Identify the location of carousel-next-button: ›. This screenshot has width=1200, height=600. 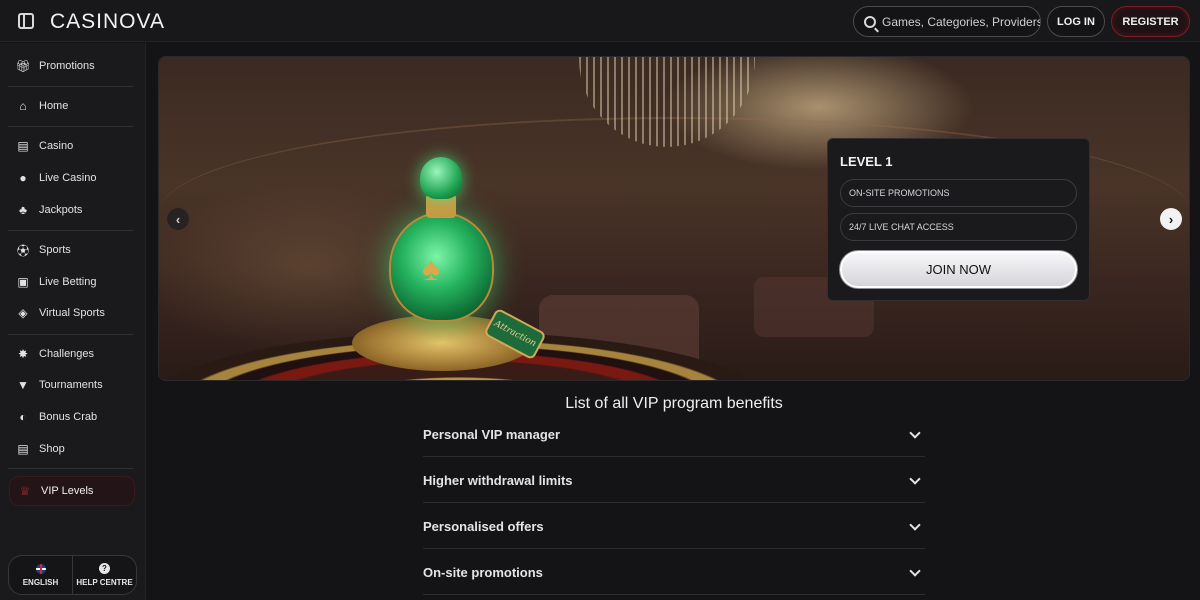
(1171, 219).